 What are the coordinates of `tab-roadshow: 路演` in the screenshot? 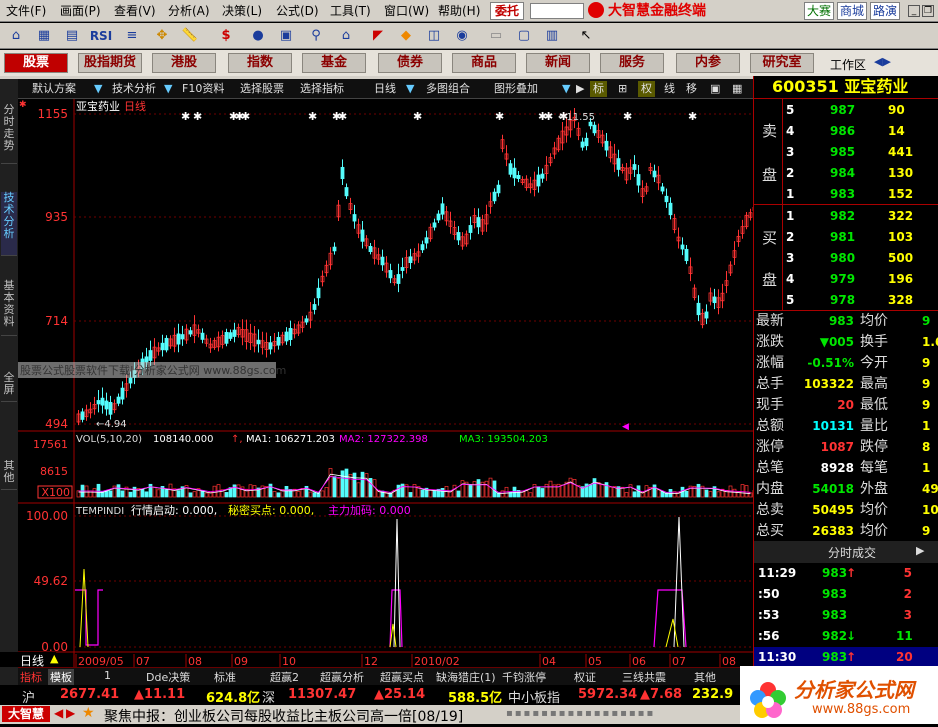 It's located at (885, 11).